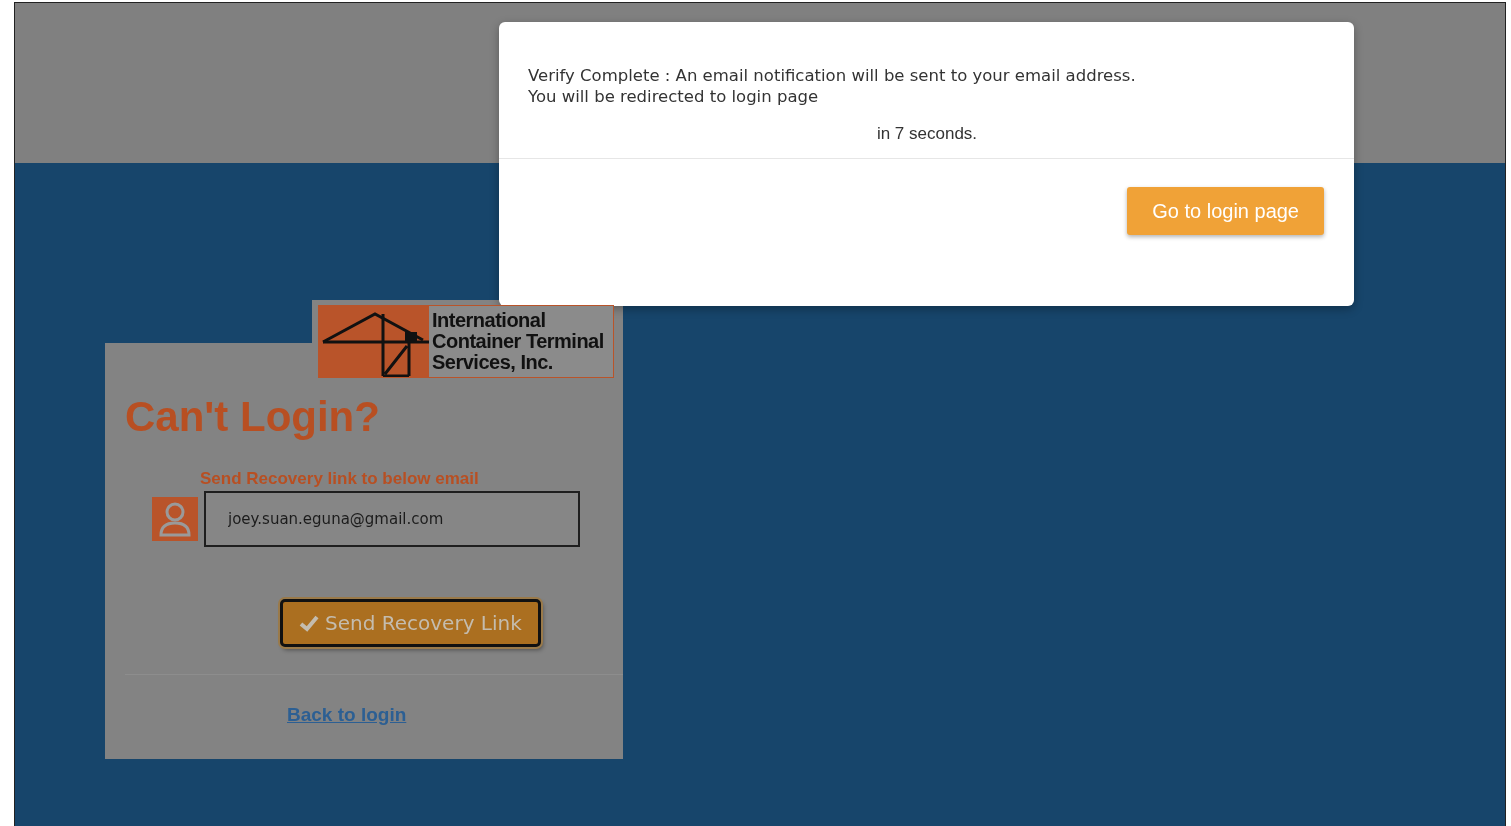 This screenshot has height=826, width=1511. What do you see at coordinates (518, 341) in the screenshot?
I see `logo-text: Container Terminal` at bounding box center [518, 341].